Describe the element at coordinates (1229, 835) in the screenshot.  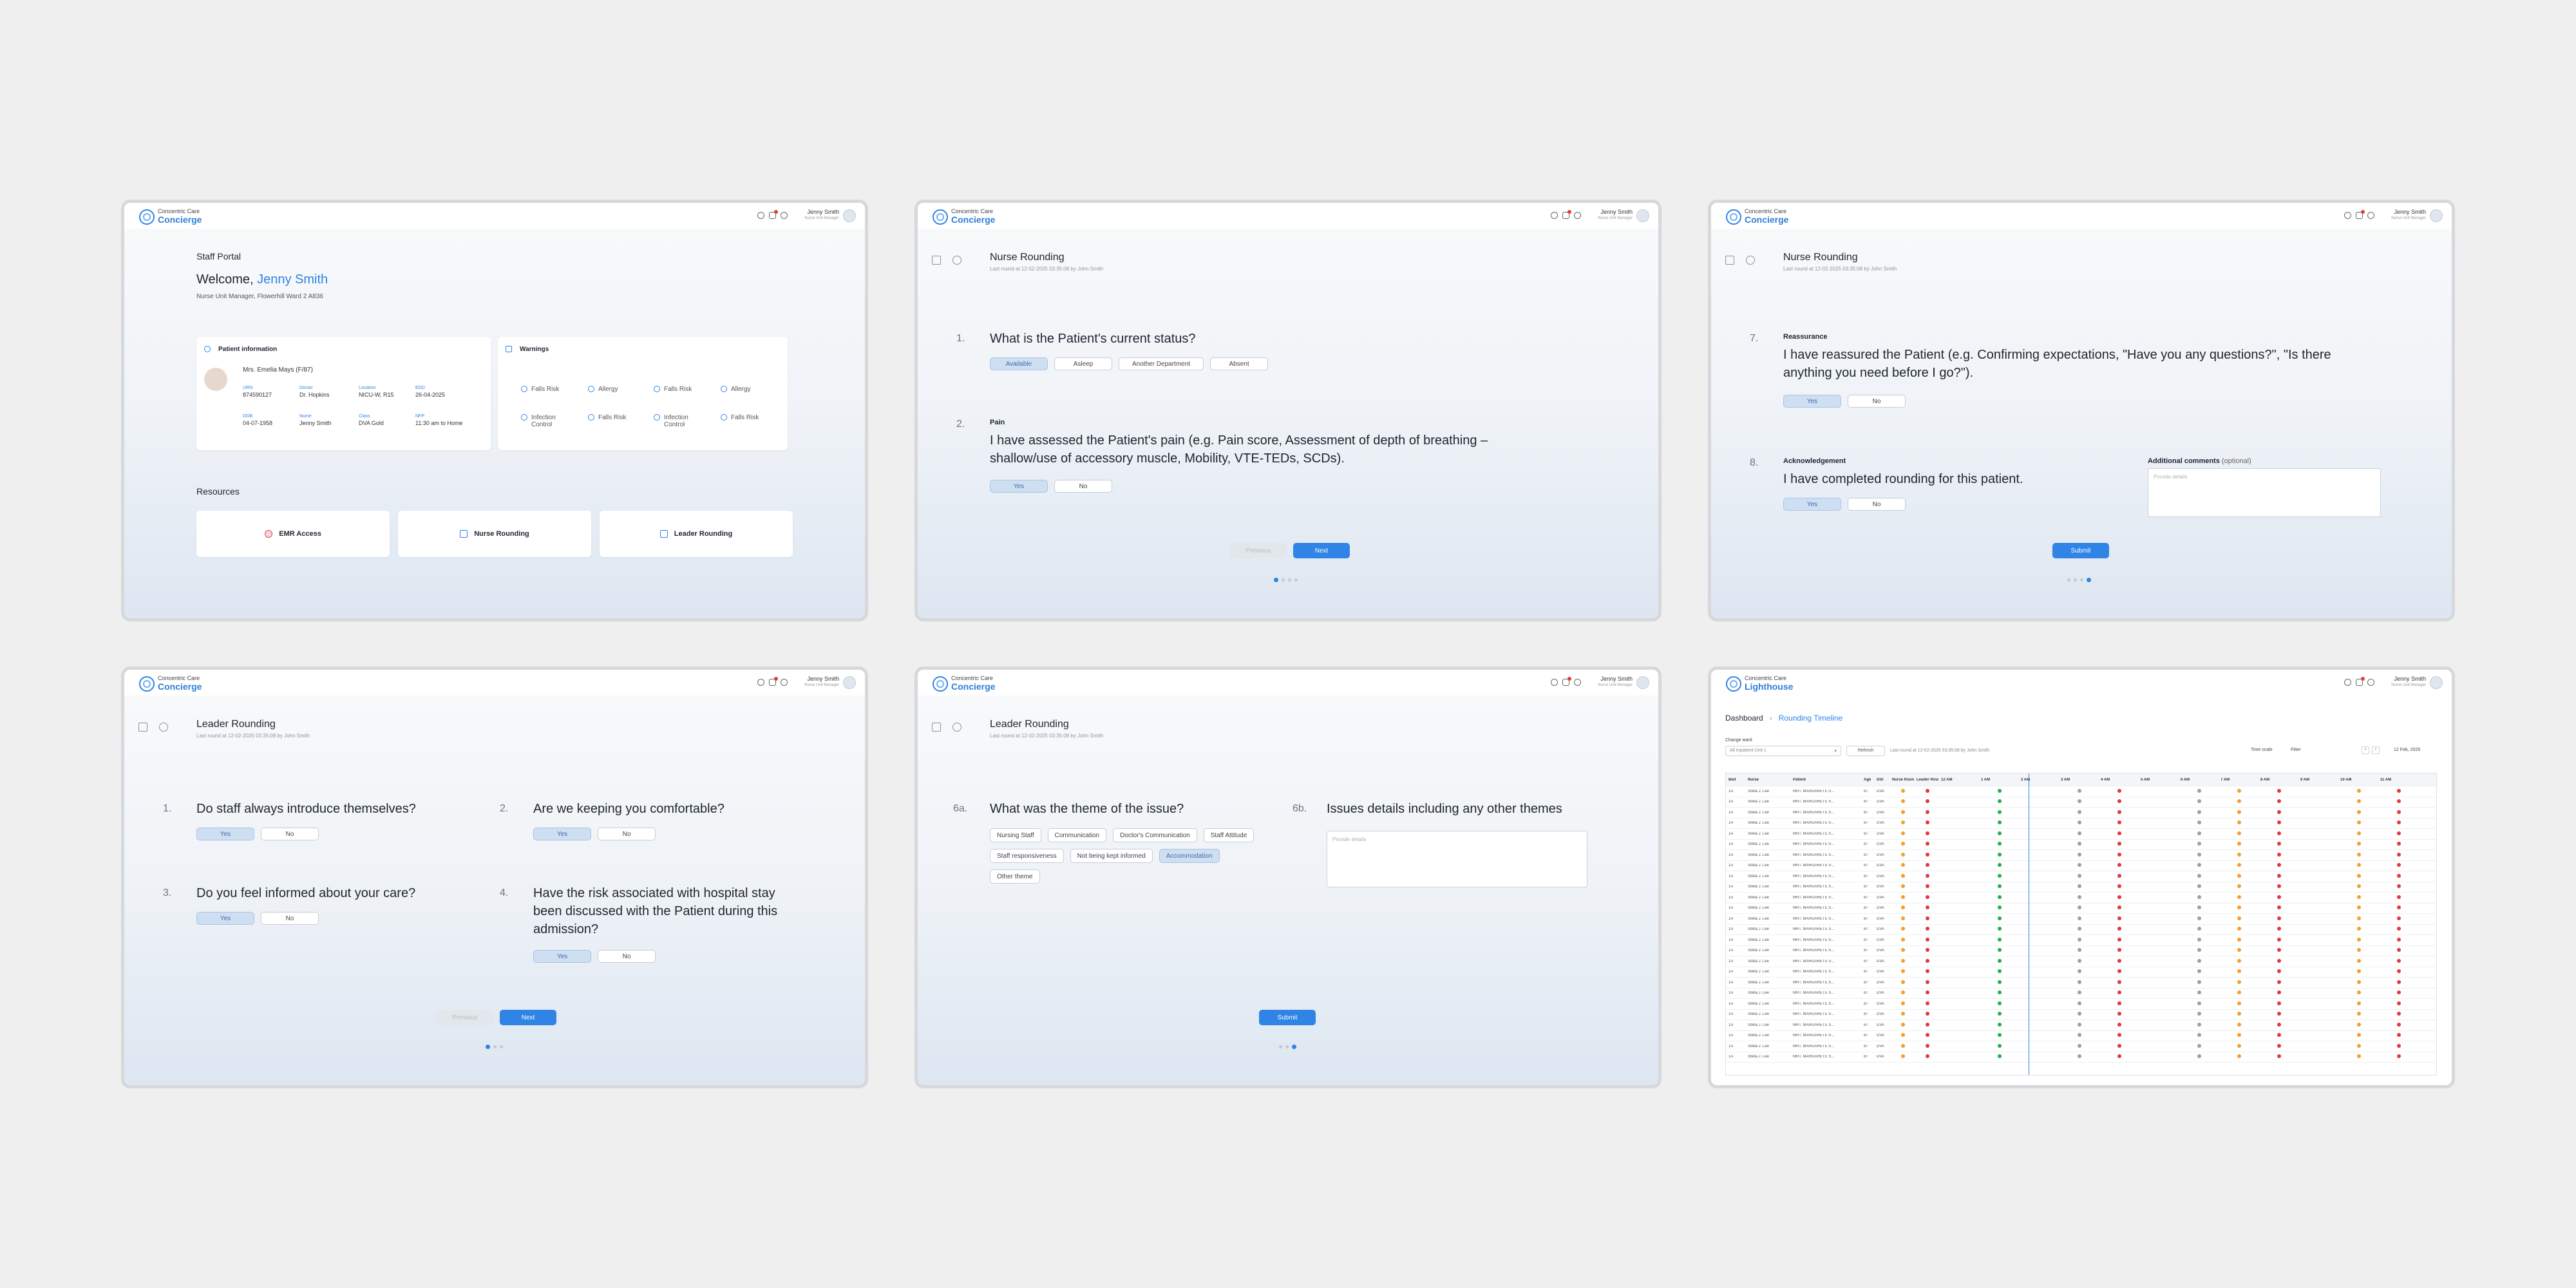
I see `theme-staff-attitude: Staff Attitude` at that location.